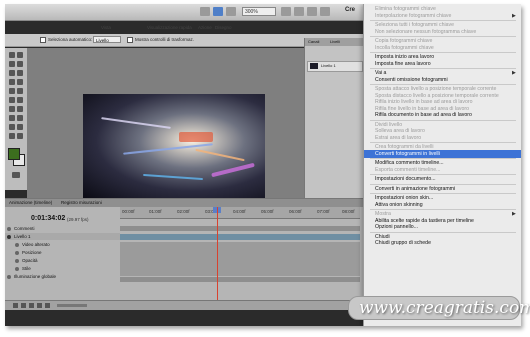  What do you see at coordinates (12, 91) in the screenshot?
I see `stamp-tool-icon` at bounding box center [12, 91].